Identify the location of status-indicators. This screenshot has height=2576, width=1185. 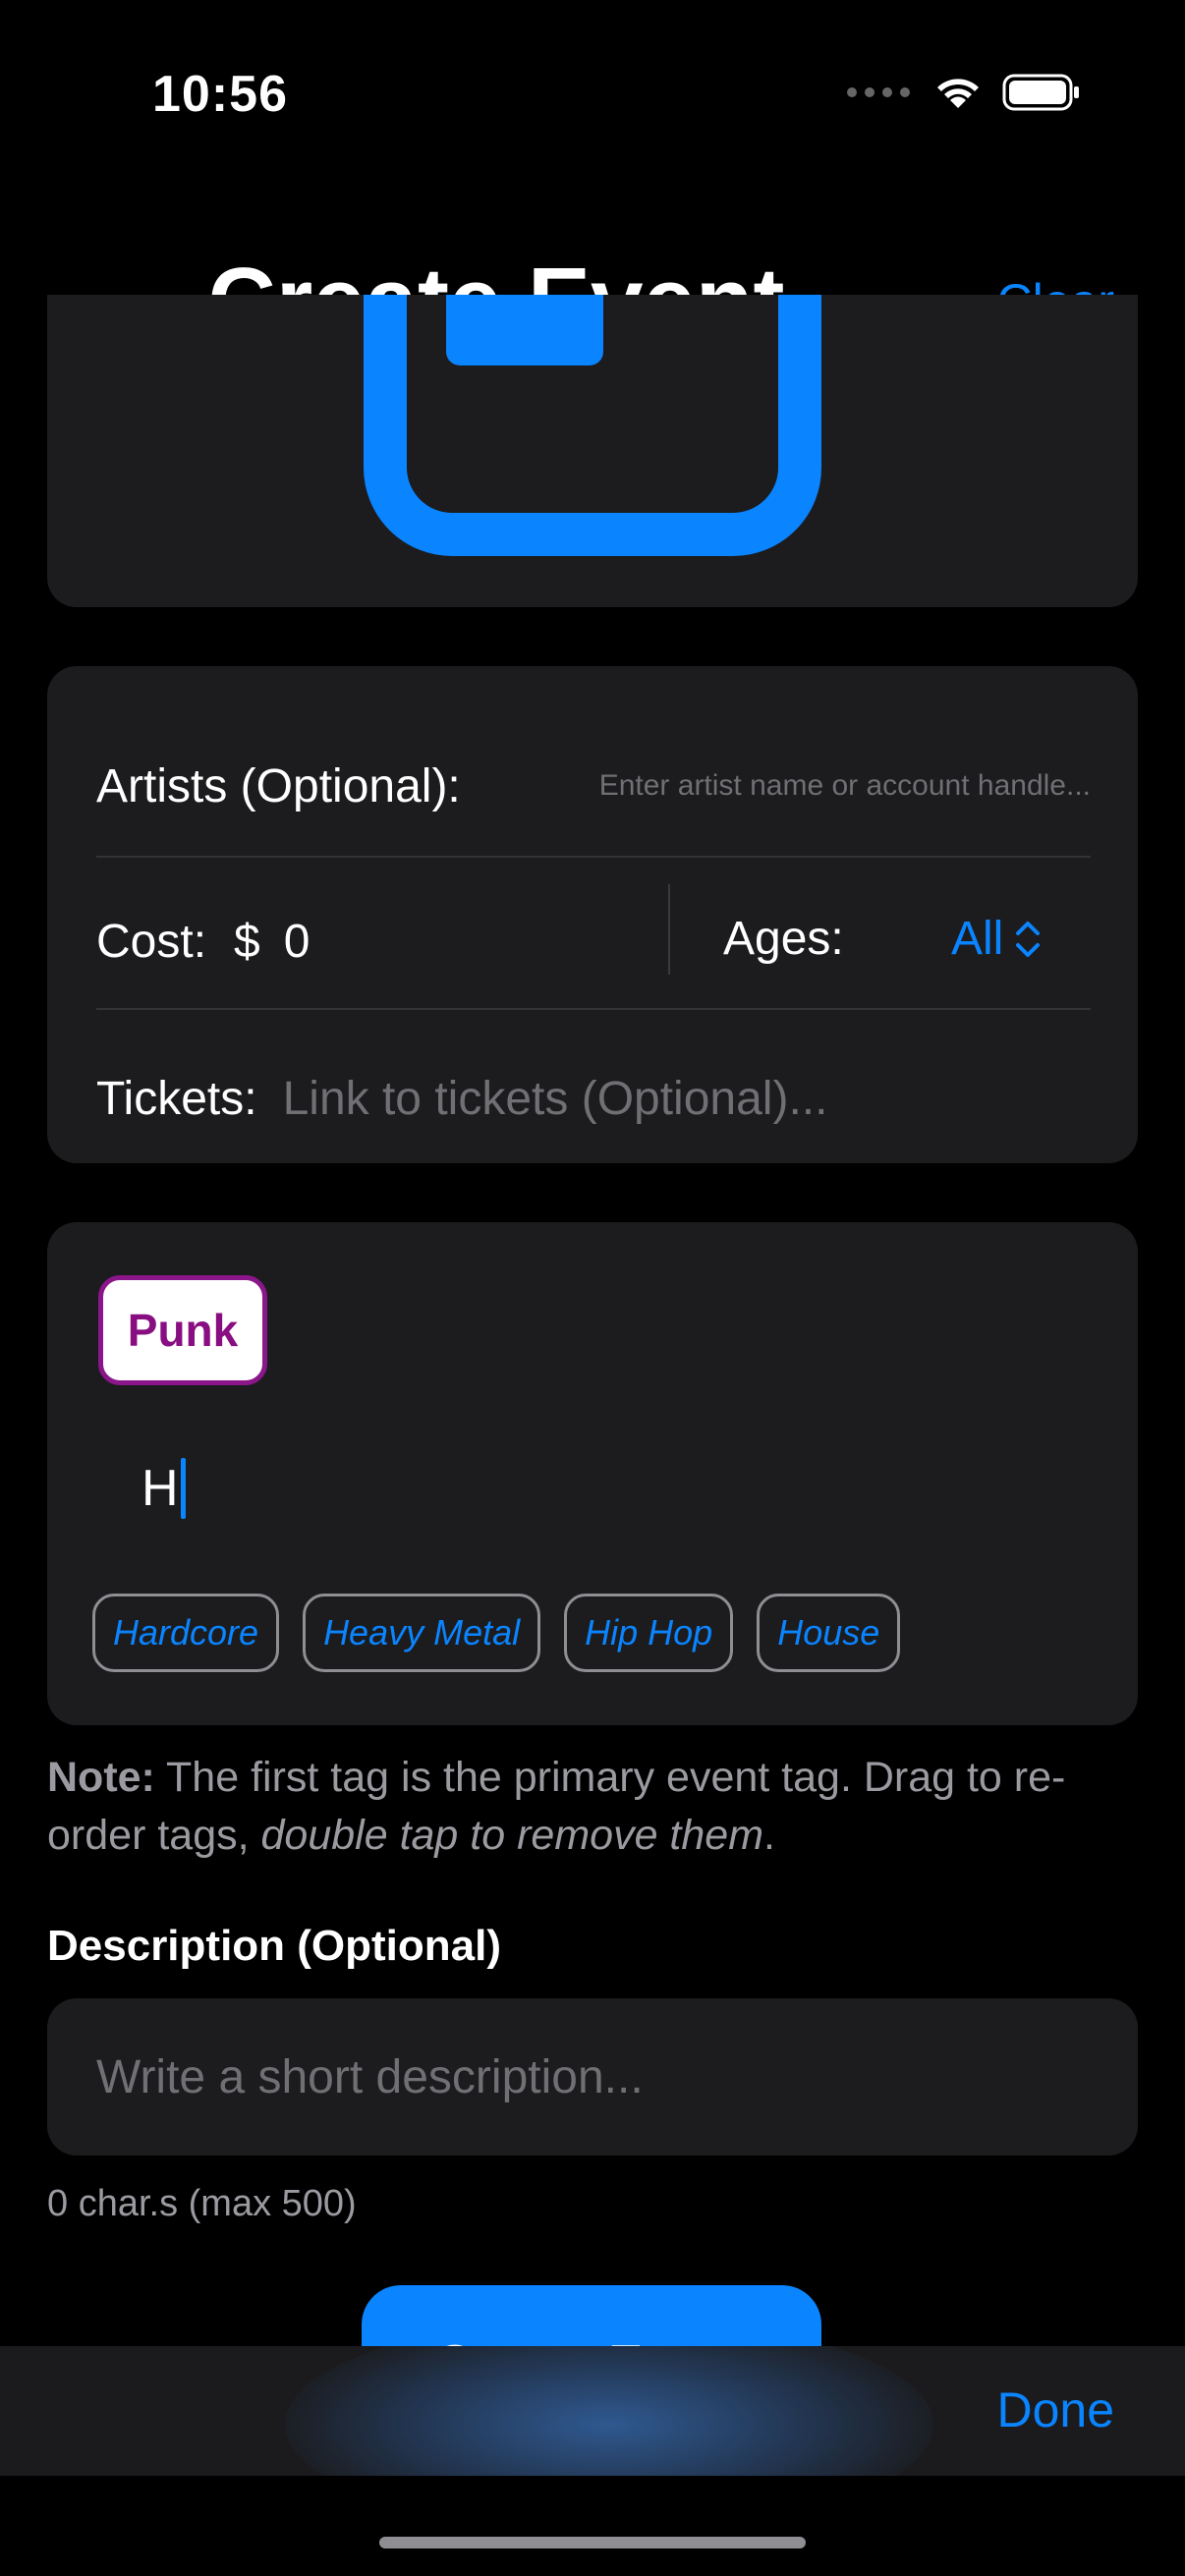
(964, 92).